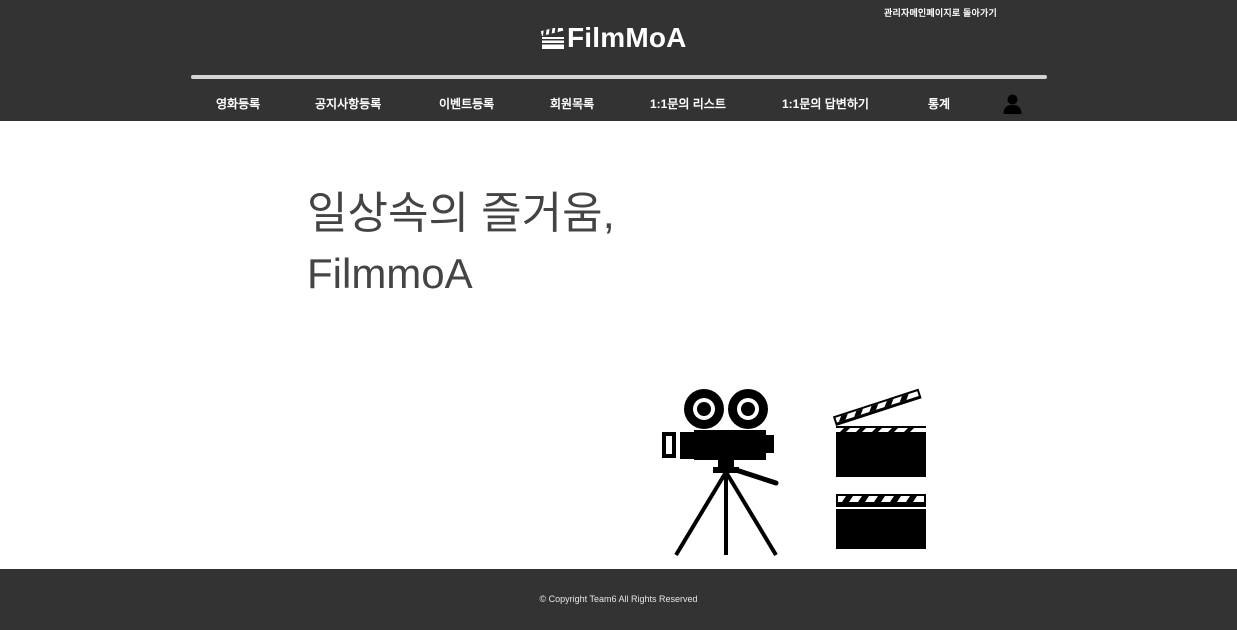  I want to click on site-logo: FilmMoA, so click(614, 38).